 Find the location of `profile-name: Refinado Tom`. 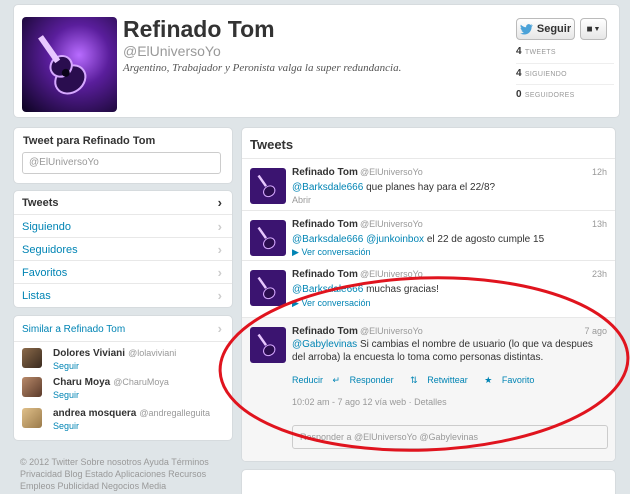

profile-name: Refinado Tom is located at coordinates (199, 29).